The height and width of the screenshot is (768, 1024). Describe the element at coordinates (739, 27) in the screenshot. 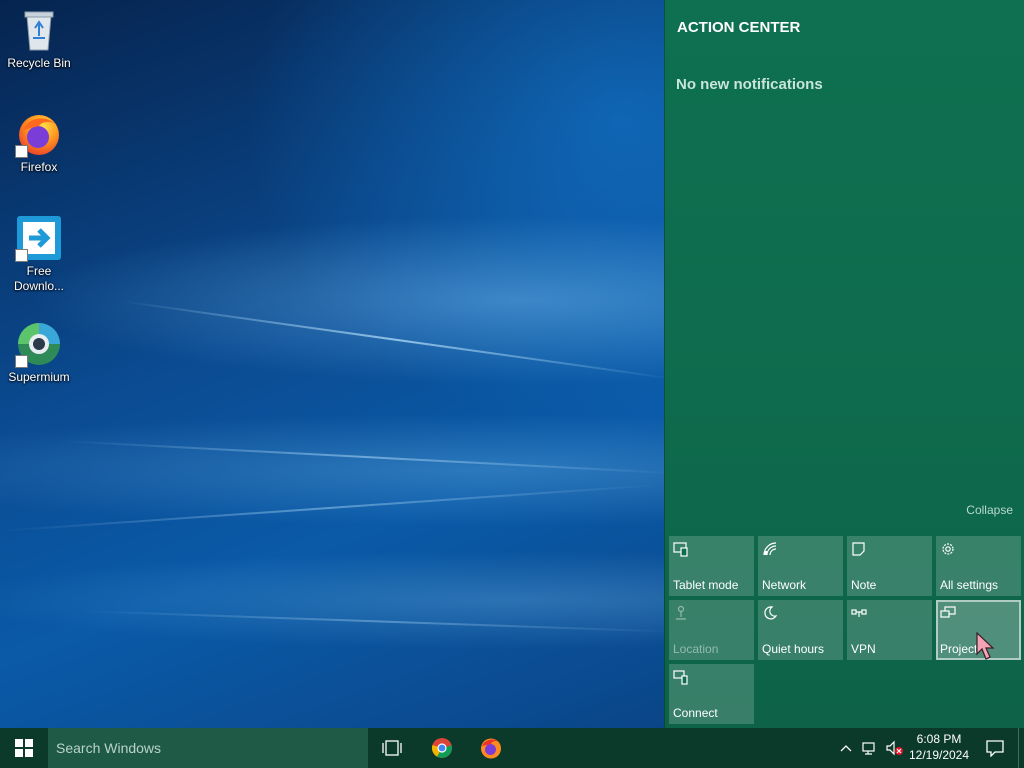

I see `action-center-title: ACTION CENTER` at that location.